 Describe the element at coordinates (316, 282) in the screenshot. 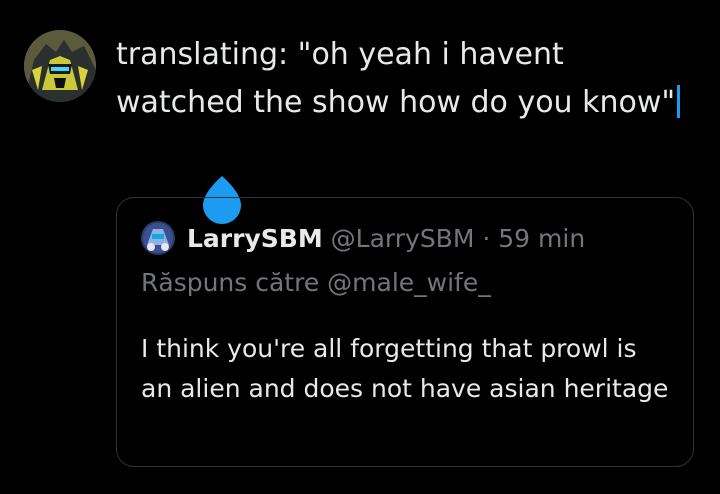

I see `reply-to-label: Răspuns către @male_wife_` at that location.